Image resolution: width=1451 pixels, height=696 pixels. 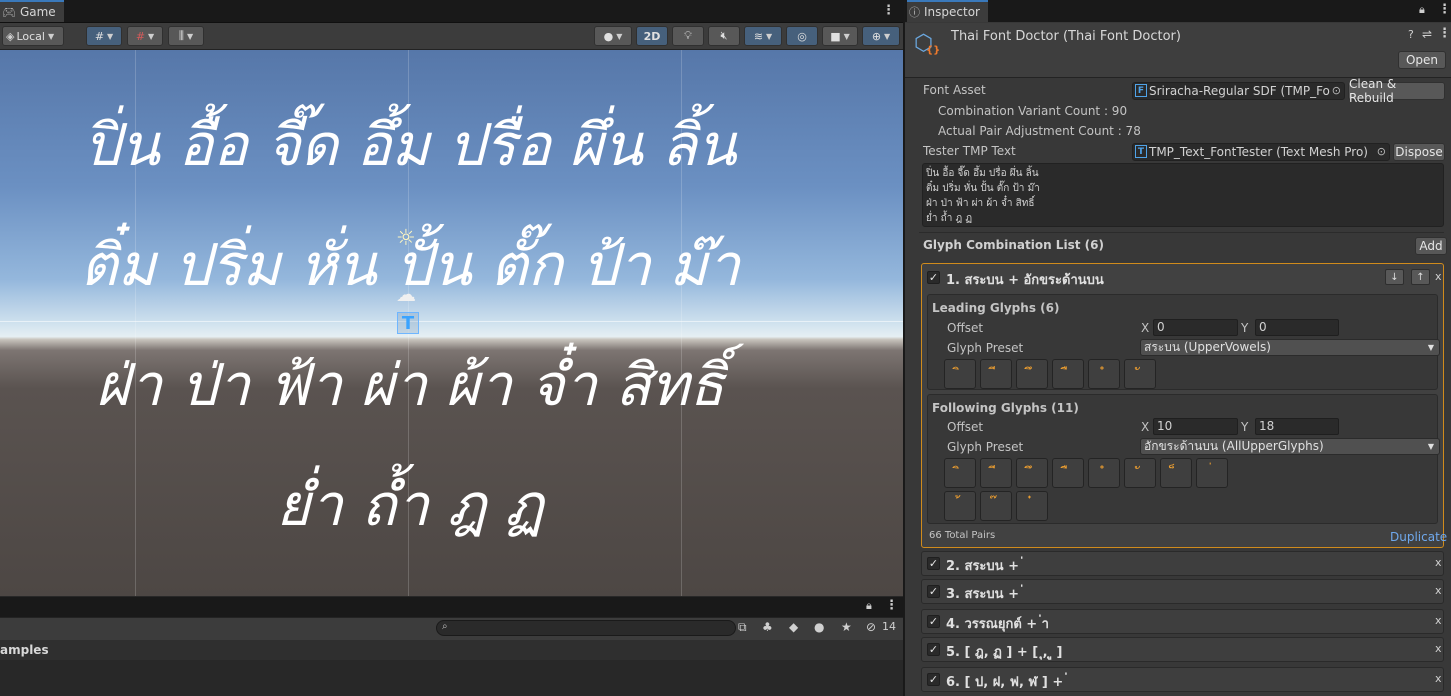 What do you see at coordinates (406, 294) in the screenshot?
I see `camera-gizmo-icon: ☁` at bounding box center [406, 294].